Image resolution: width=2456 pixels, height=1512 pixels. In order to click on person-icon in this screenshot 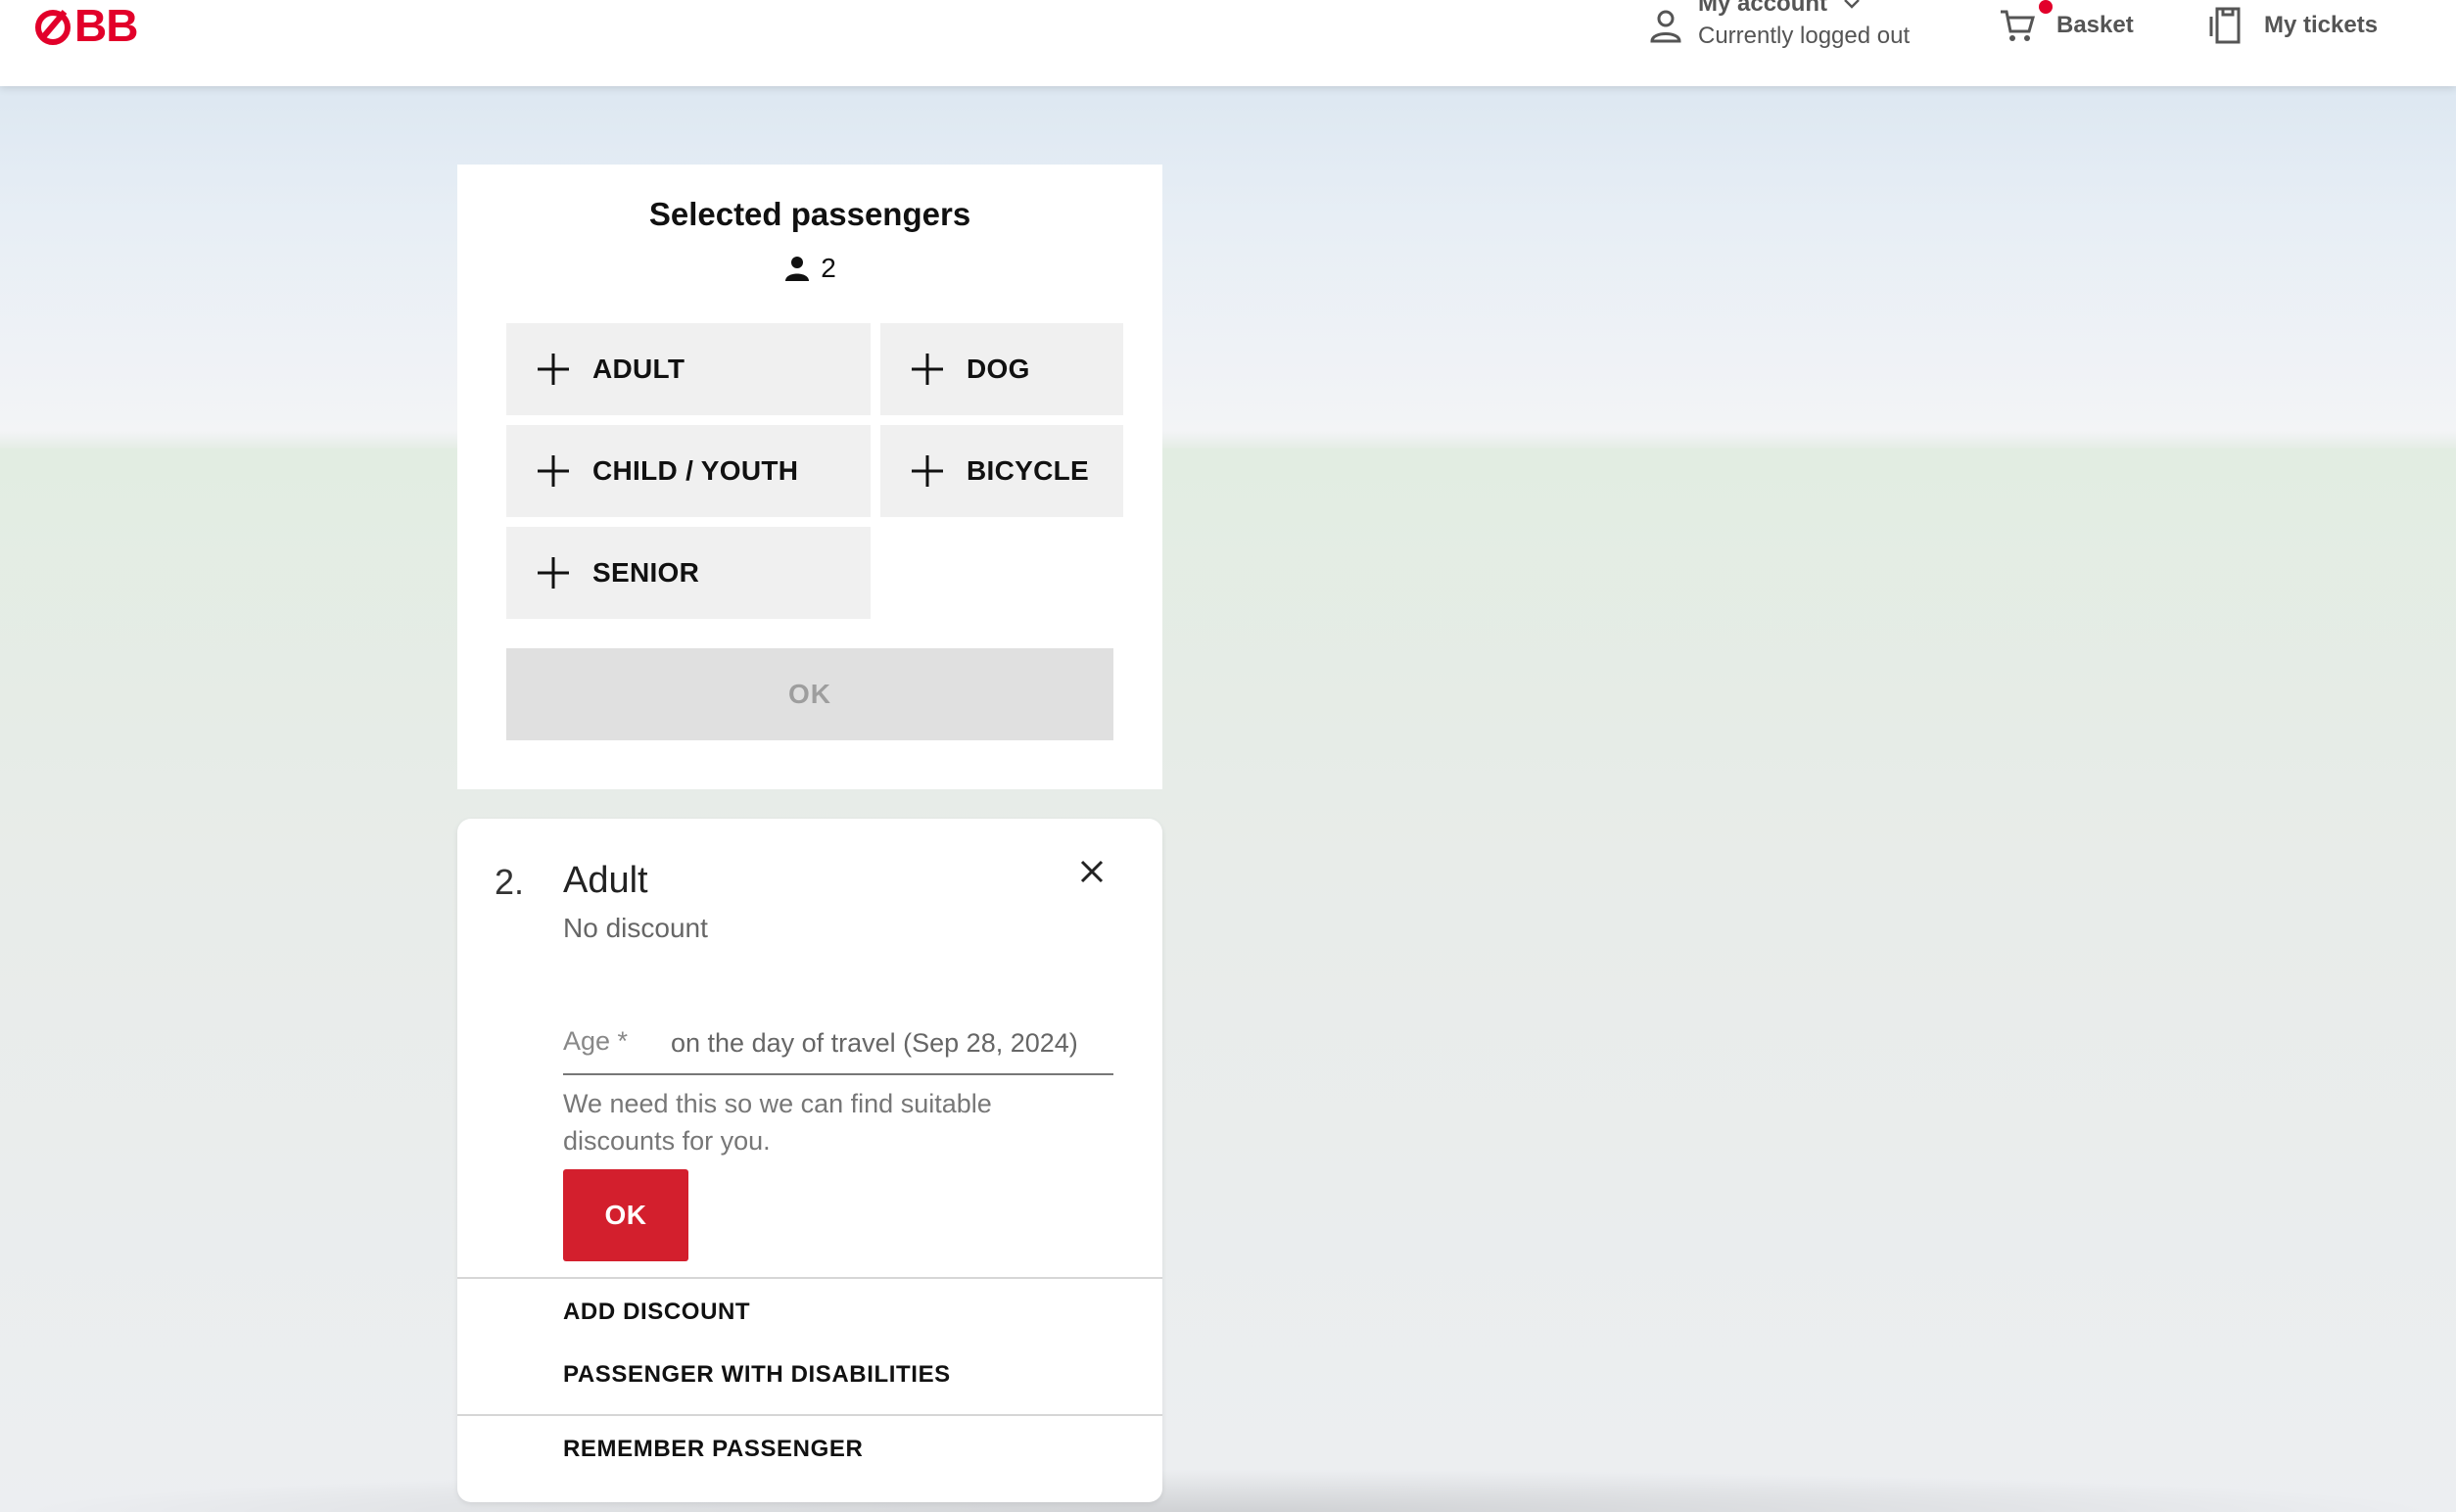, I will do `click(797, 269)`.